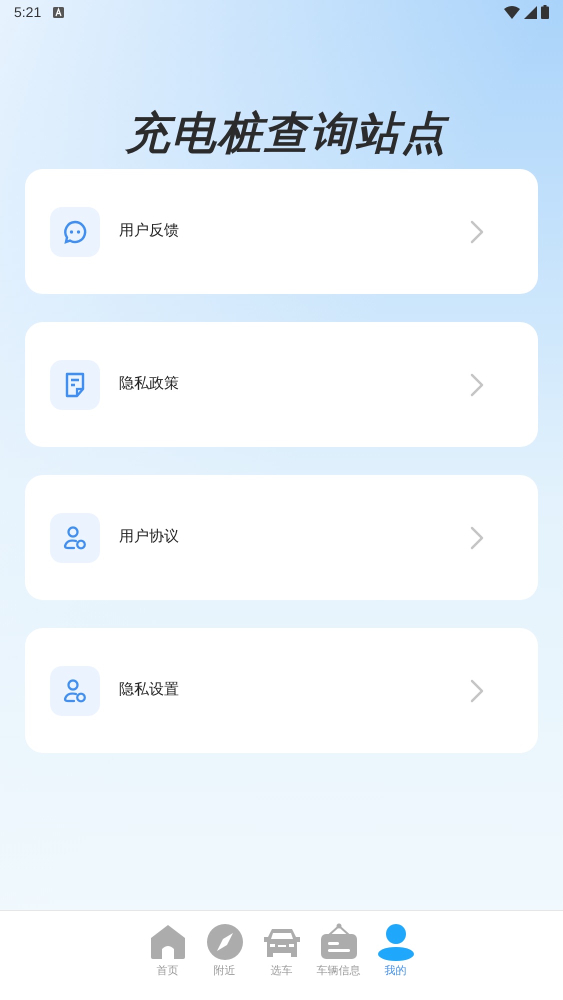  I want to click on hanging-sign-icon, so click(339, 942).